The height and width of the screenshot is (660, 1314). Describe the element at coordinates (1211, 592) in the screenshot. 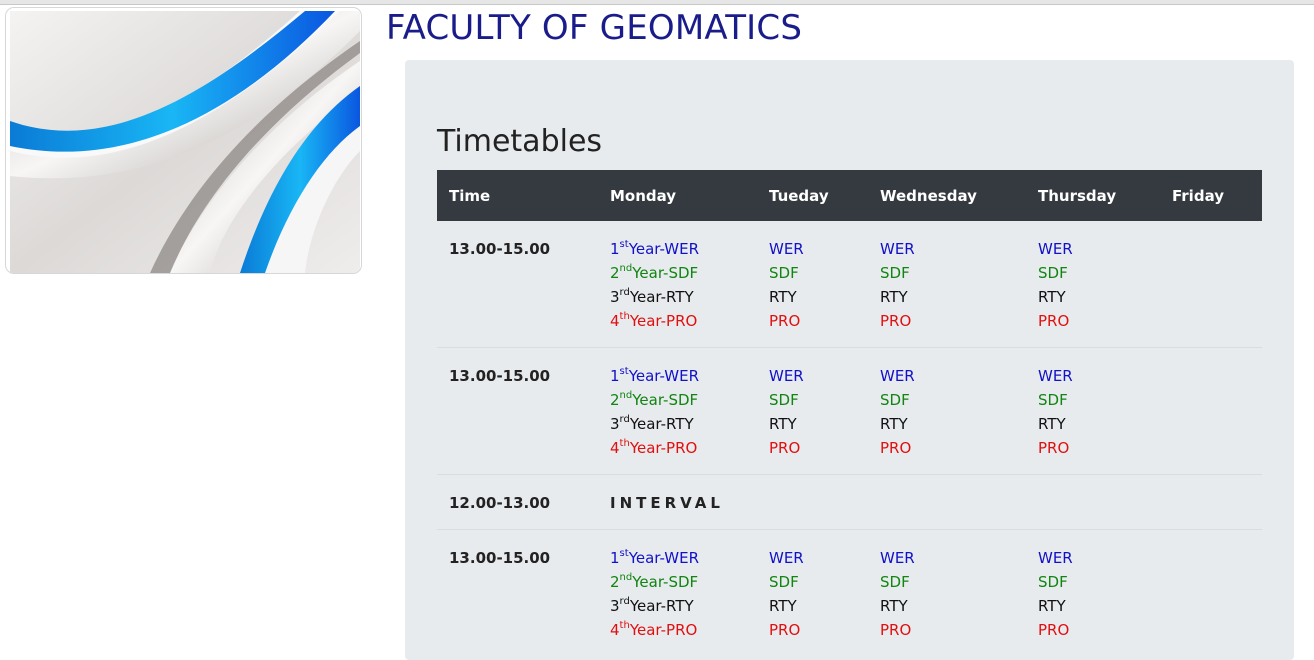

I see `friday-cell` at that location.